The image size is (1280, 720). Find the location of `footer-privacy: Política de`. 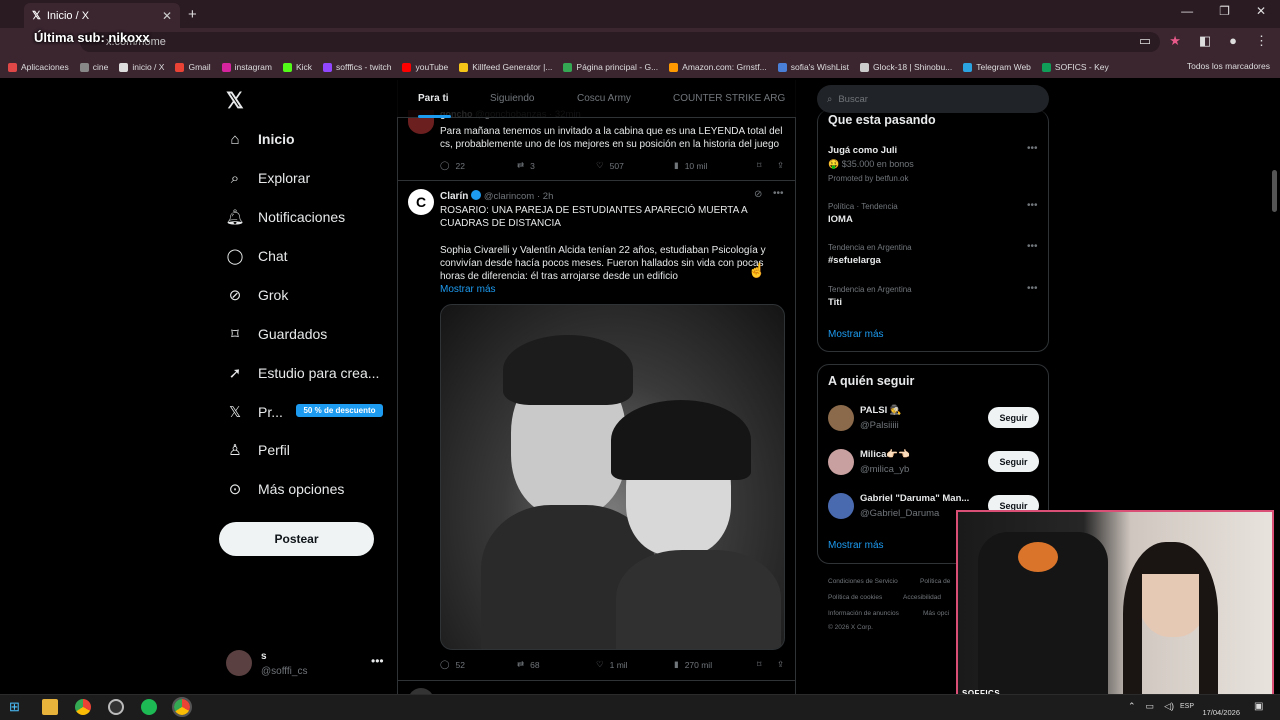

footer-privacy: Política de is located at coordinates (935, 581).